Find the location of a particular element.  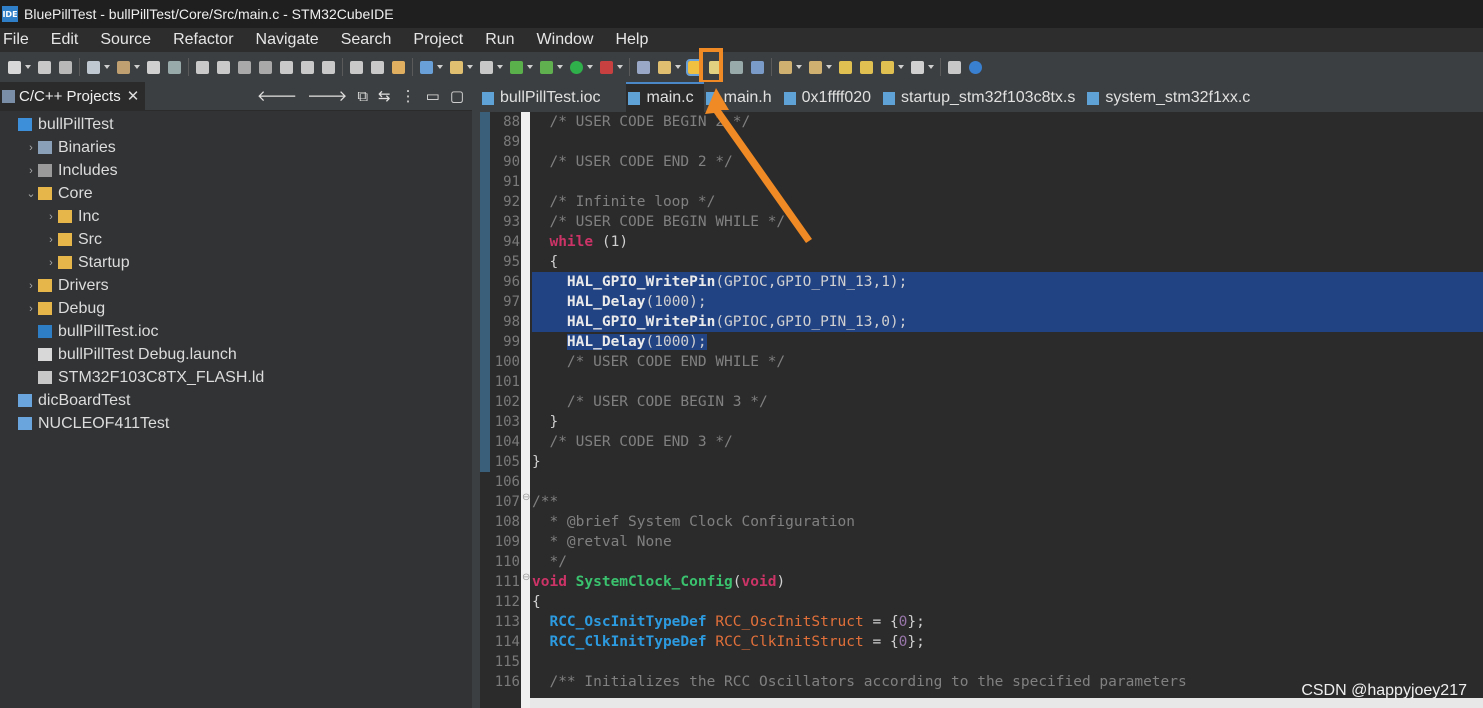

annotation-arrow is located at coordinates (758, 165).